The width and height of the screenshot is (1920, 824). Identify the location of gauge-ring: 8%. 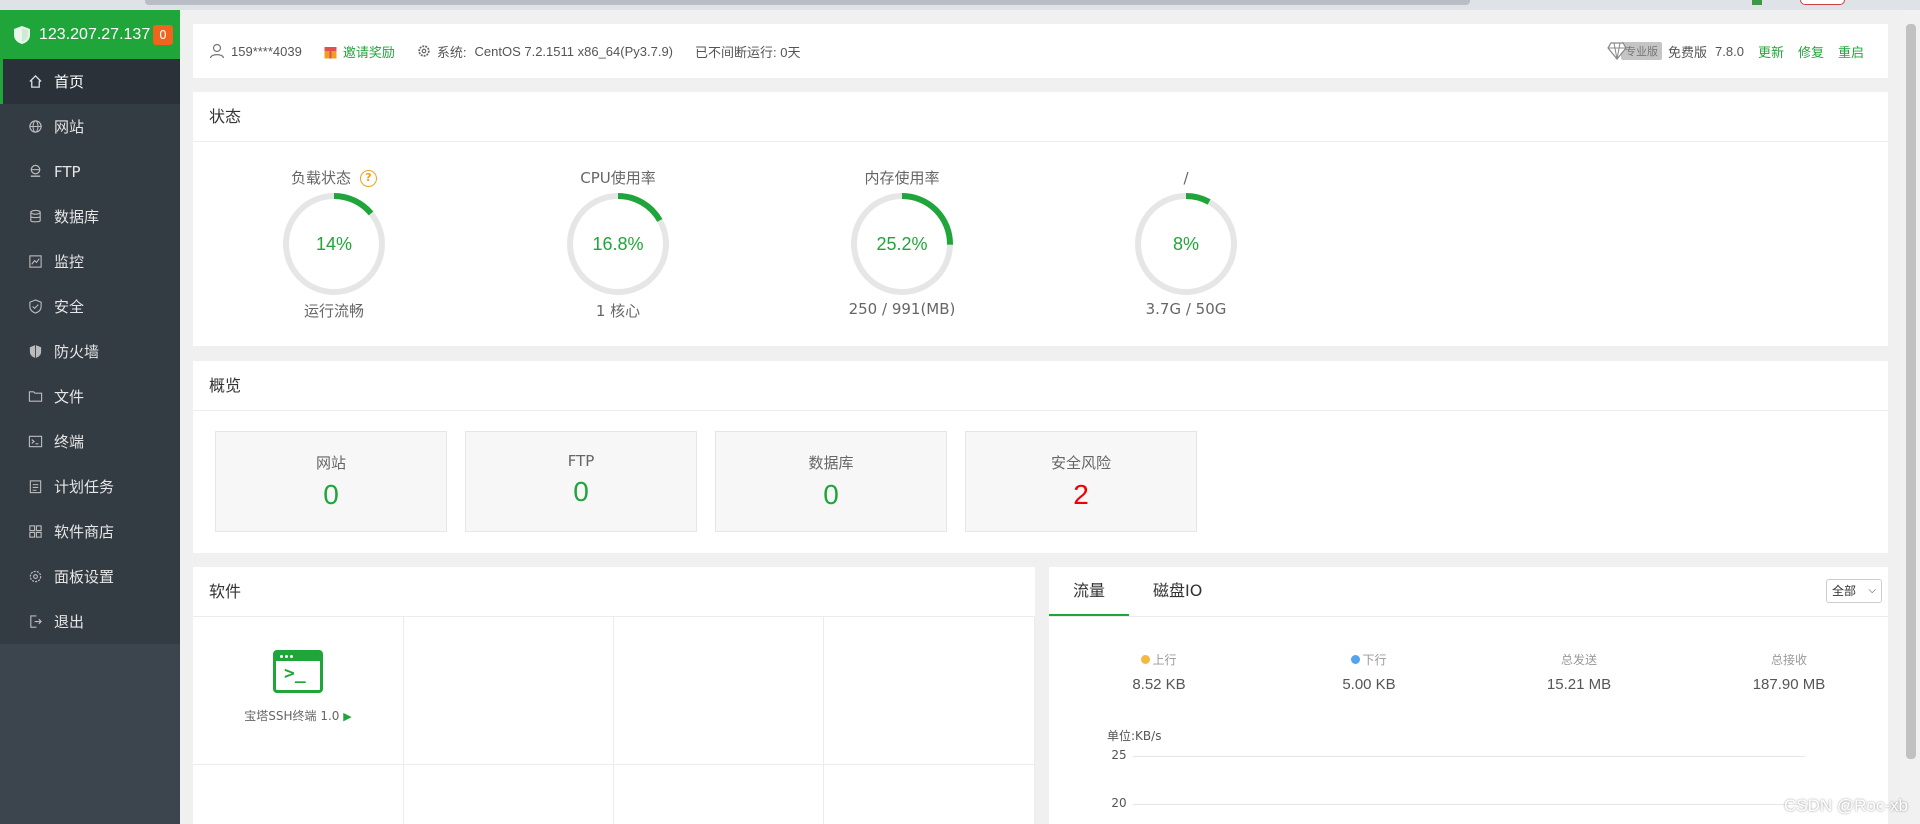
(1186, 244).